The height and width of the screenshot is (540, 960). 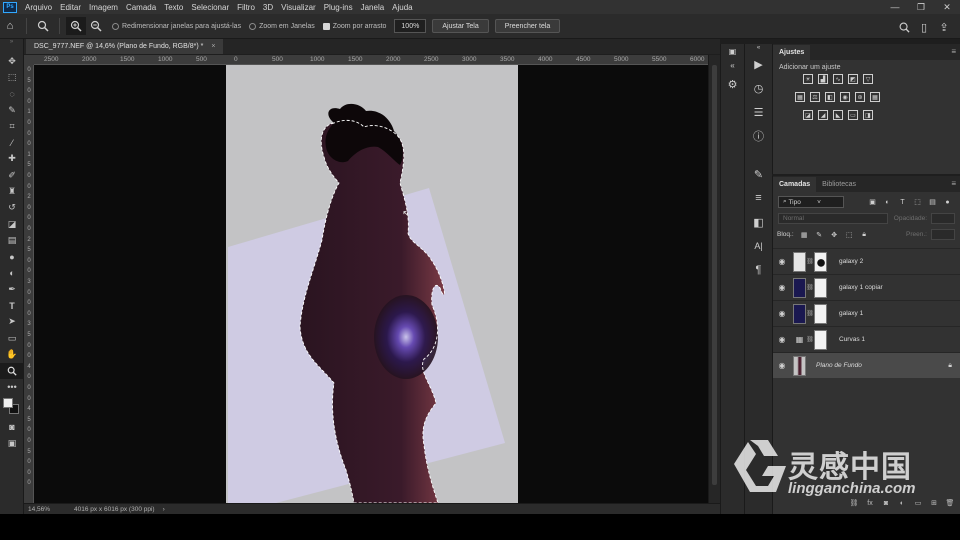 I want to click on layer-curves-1: ◉ ▦ ⛓ Curvas 1, so click(x=866, y=339).